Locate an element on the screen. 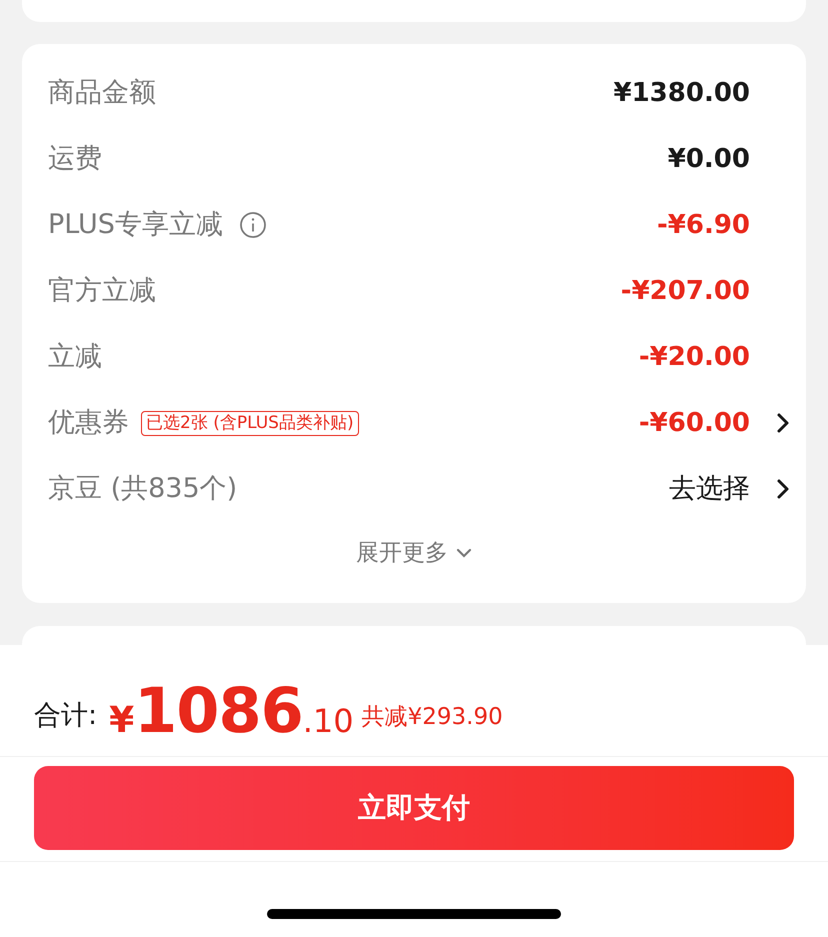  price-value: -¥6.90 is located at coordinates (703, 225).